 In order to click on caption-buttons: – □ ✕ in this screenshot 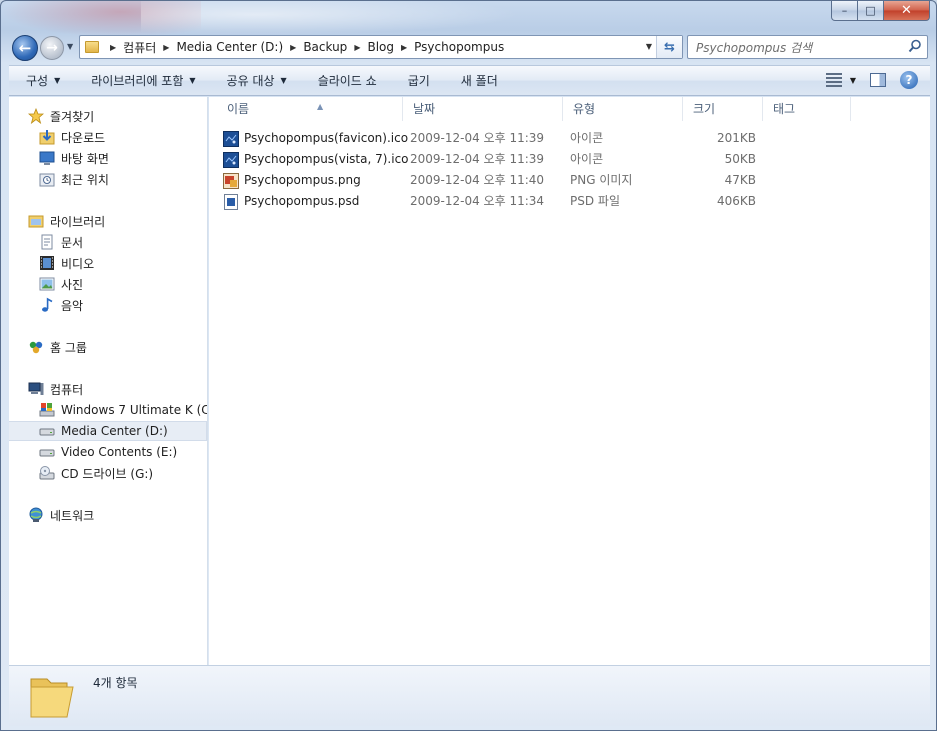, I will do `click(880, 11)`.